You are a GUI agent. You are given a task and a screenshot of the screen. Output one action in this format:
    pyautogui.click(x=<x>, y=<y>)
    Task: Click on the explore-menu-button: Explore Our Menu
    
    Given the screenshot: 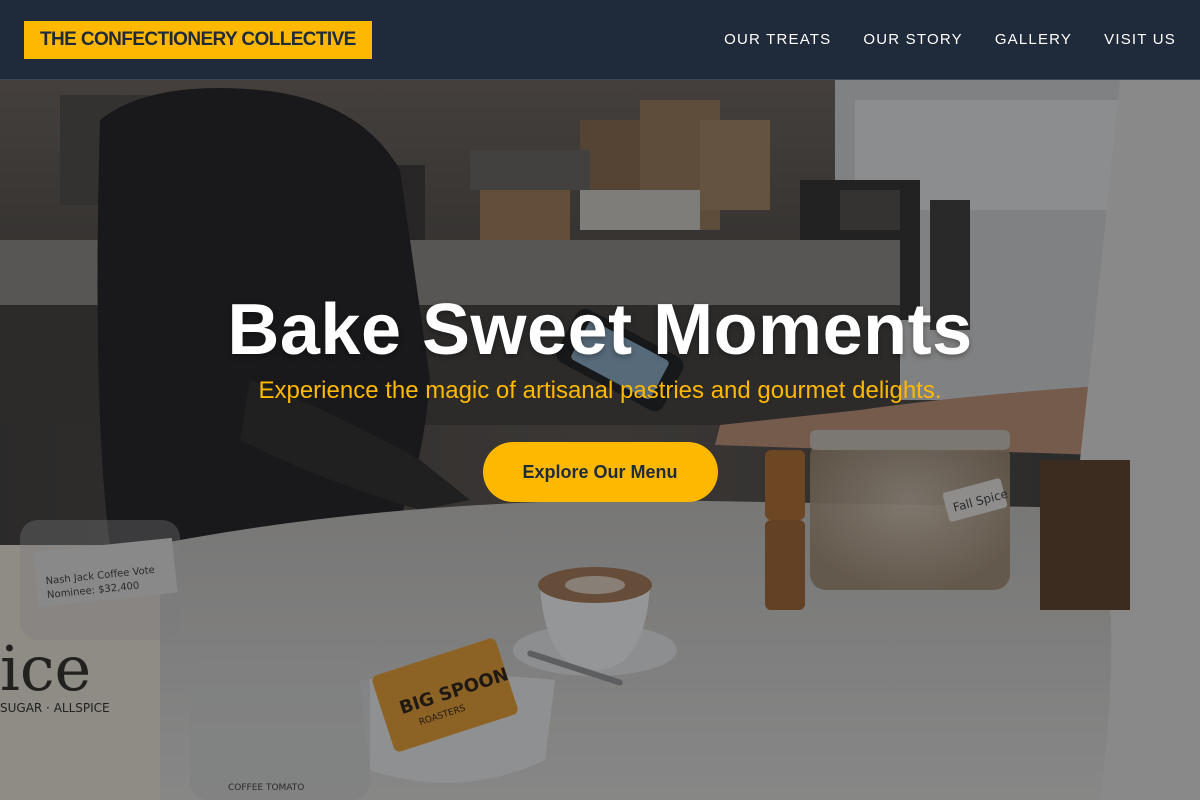 What is the action you would take?
    pyautogui.click(x=600, y=472)
    